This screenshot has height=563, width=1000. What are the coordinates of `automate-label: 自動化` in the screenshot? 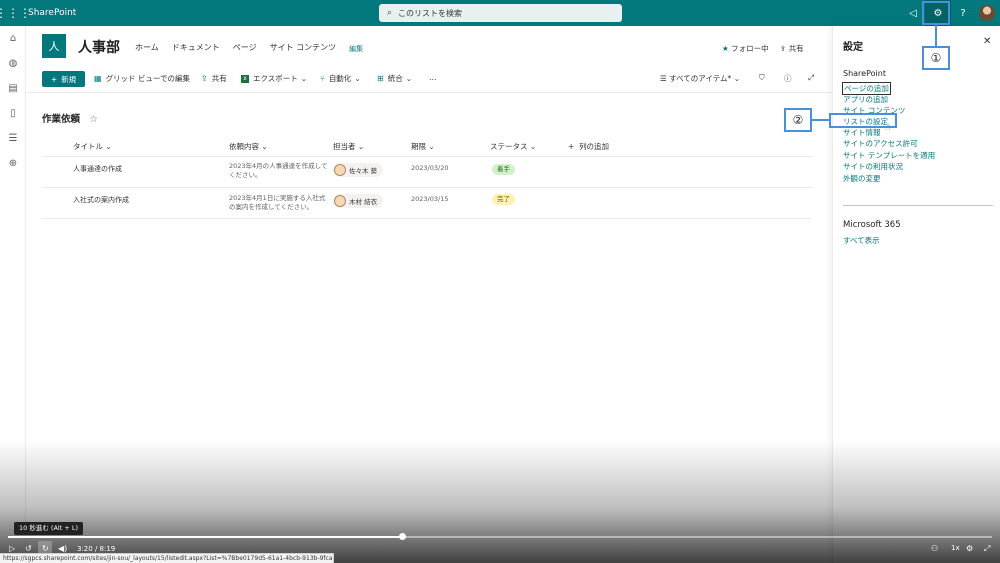 It's located at (340, 78).